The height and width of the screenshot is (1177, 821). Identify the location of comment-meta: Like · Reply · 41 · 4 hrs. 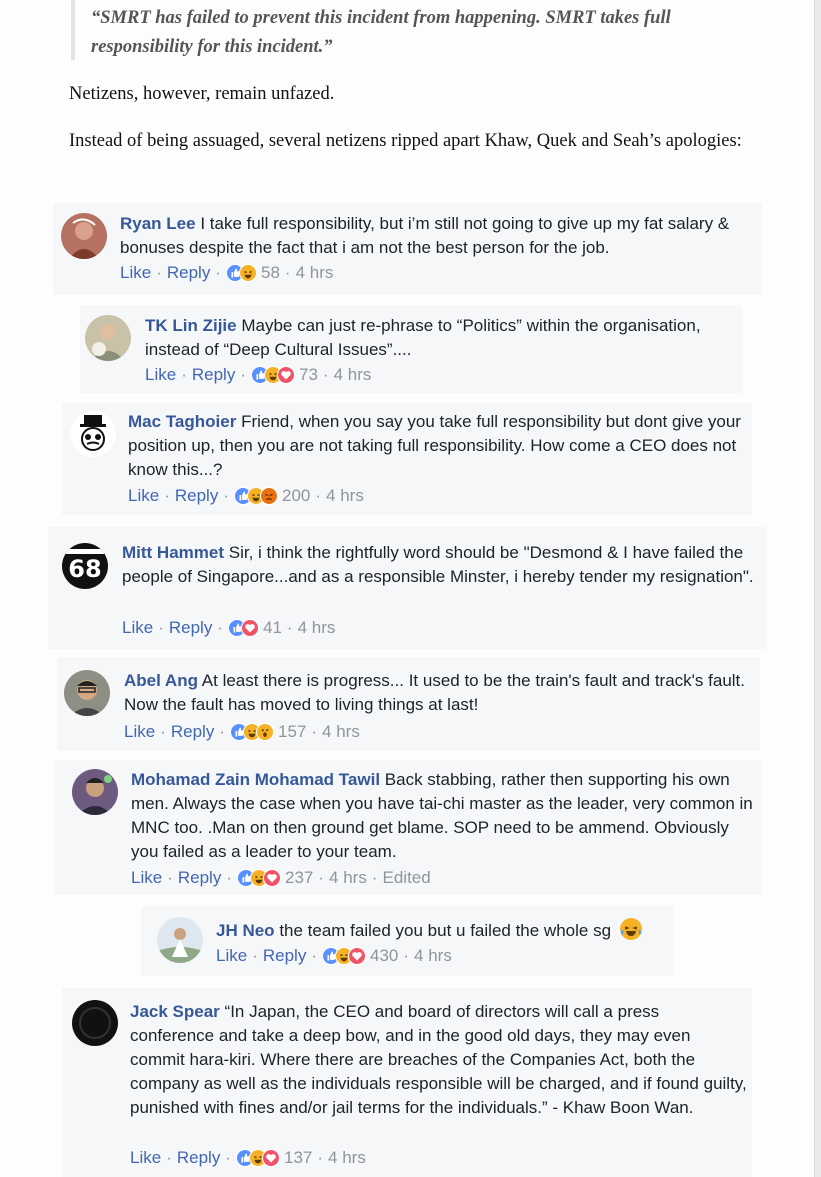
(228, 628).